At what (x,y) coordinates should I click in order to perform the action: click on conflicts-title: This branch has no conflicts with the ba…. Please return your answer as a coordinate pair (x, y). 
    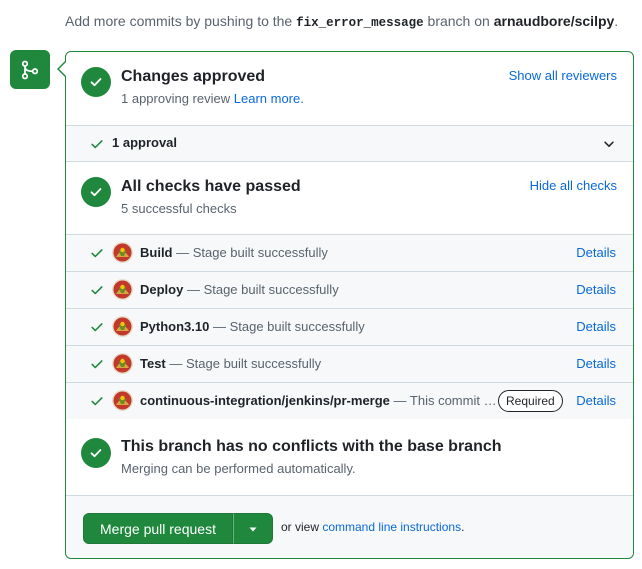
    Looking at the image, I should click on (311, 446).